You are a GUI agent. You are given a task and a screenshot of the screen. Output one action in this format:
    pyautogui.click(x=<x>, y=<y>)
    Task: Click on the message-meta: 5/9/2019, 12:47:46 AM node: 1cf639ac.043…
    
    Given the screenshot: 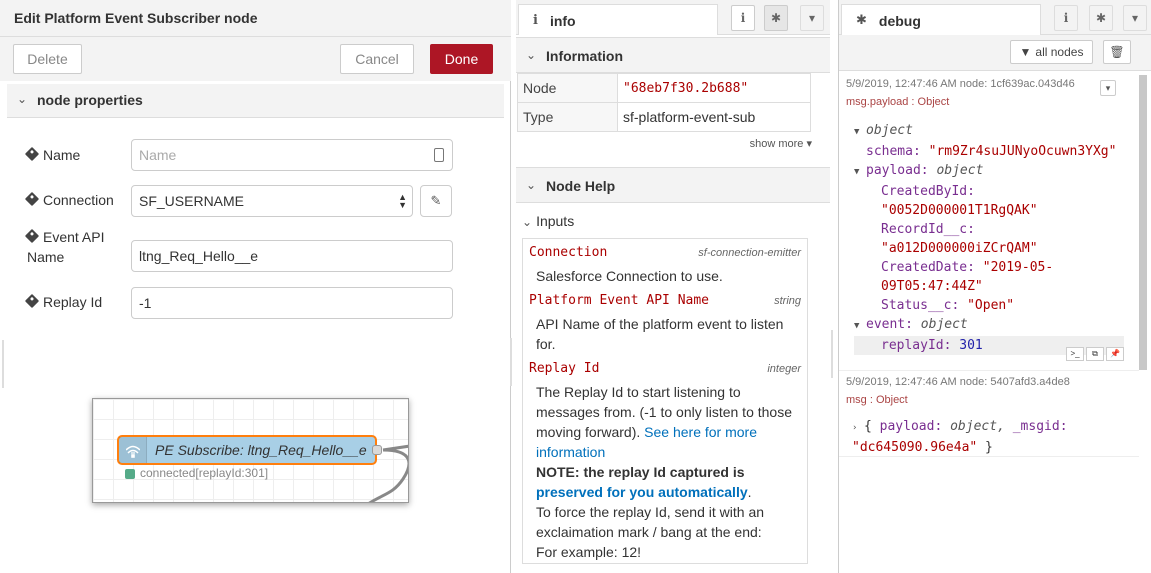 What is the action you would take?
    pyautogui.click(x=960, y=84)
    